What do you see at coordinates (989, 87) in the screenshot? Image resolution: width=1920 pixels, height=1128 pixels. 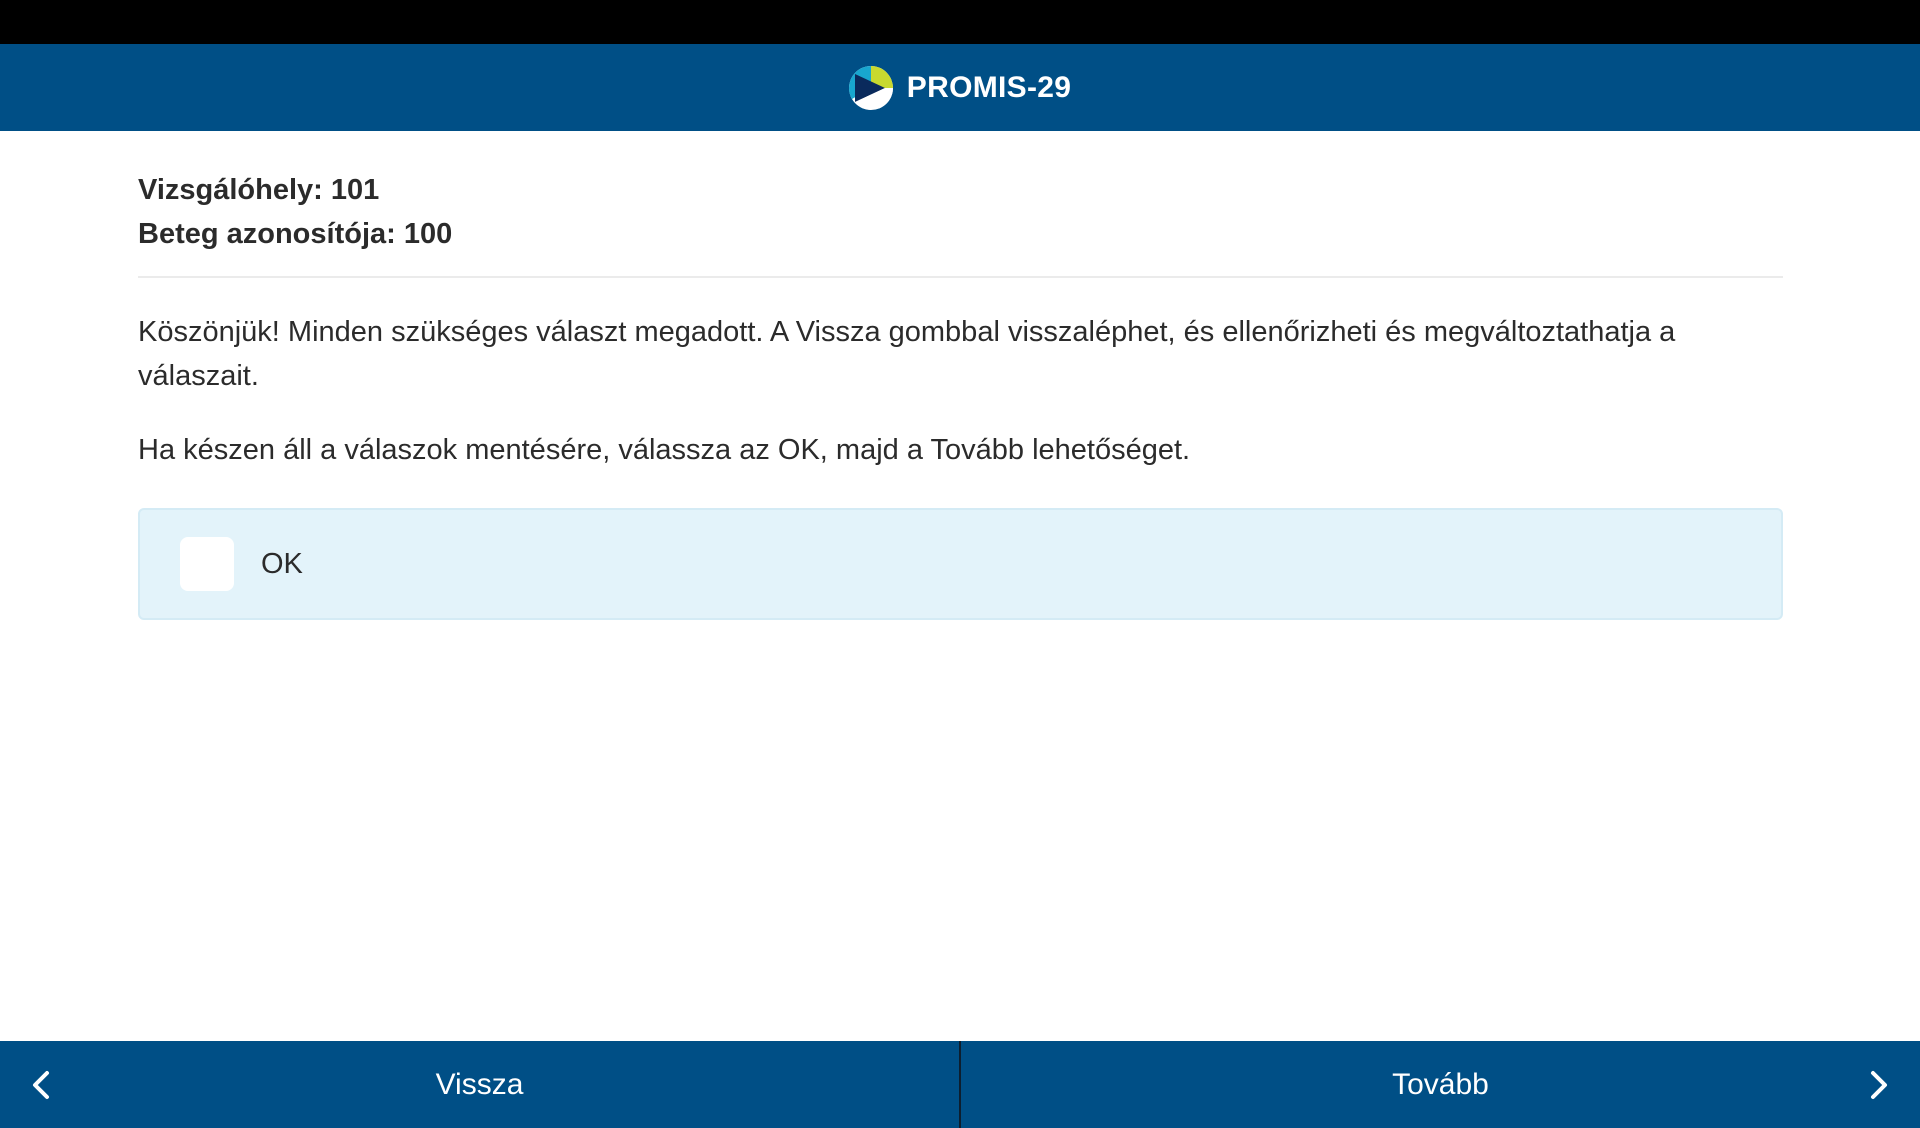 I see `app-title: PROMIS-29` at bounding box center [989, 87].